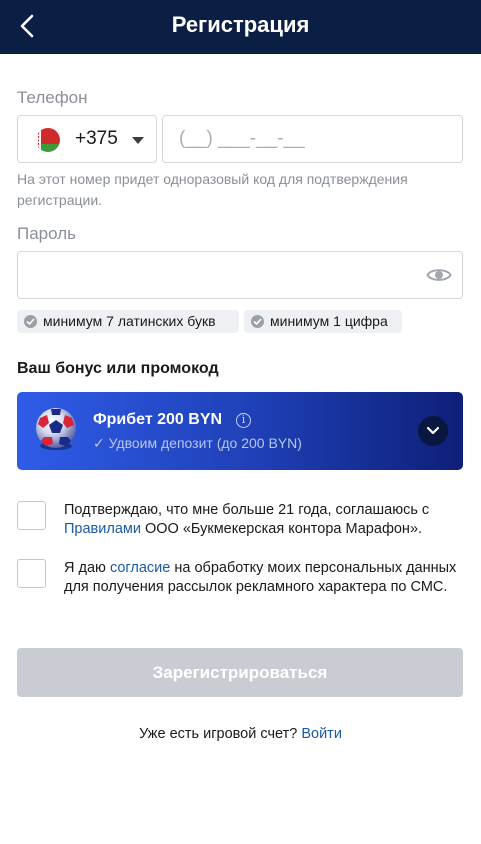 The image size is (481, 844). I want to click on consent-text-part: Я даю, so click(87, 568).